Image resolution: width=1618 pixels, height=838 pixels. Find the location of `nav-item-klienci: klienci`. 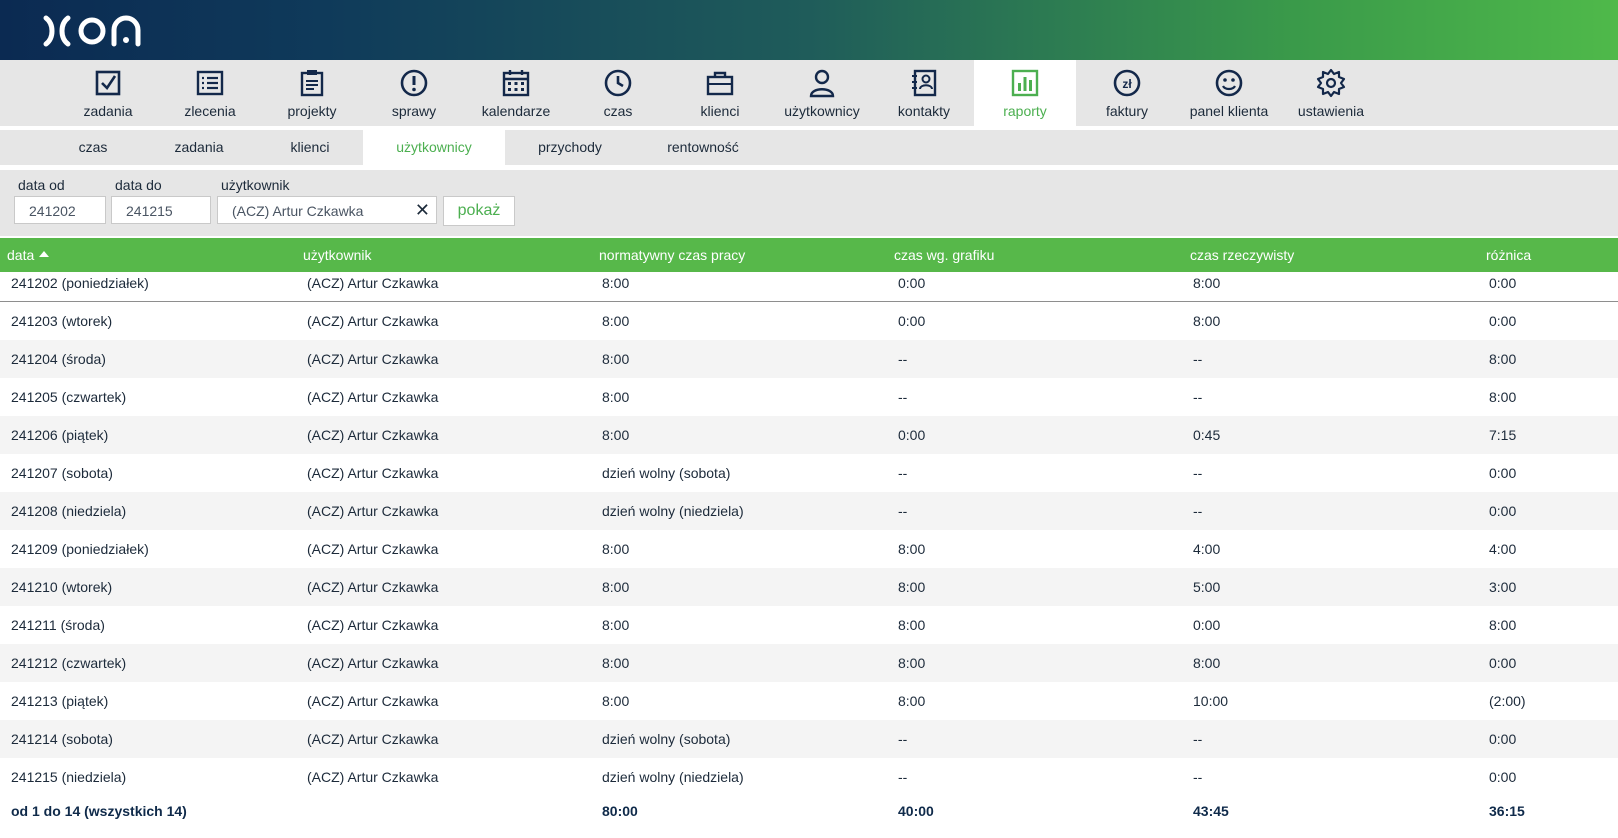

nav-item-klienci: klienci is located at coordinates (720, 93).